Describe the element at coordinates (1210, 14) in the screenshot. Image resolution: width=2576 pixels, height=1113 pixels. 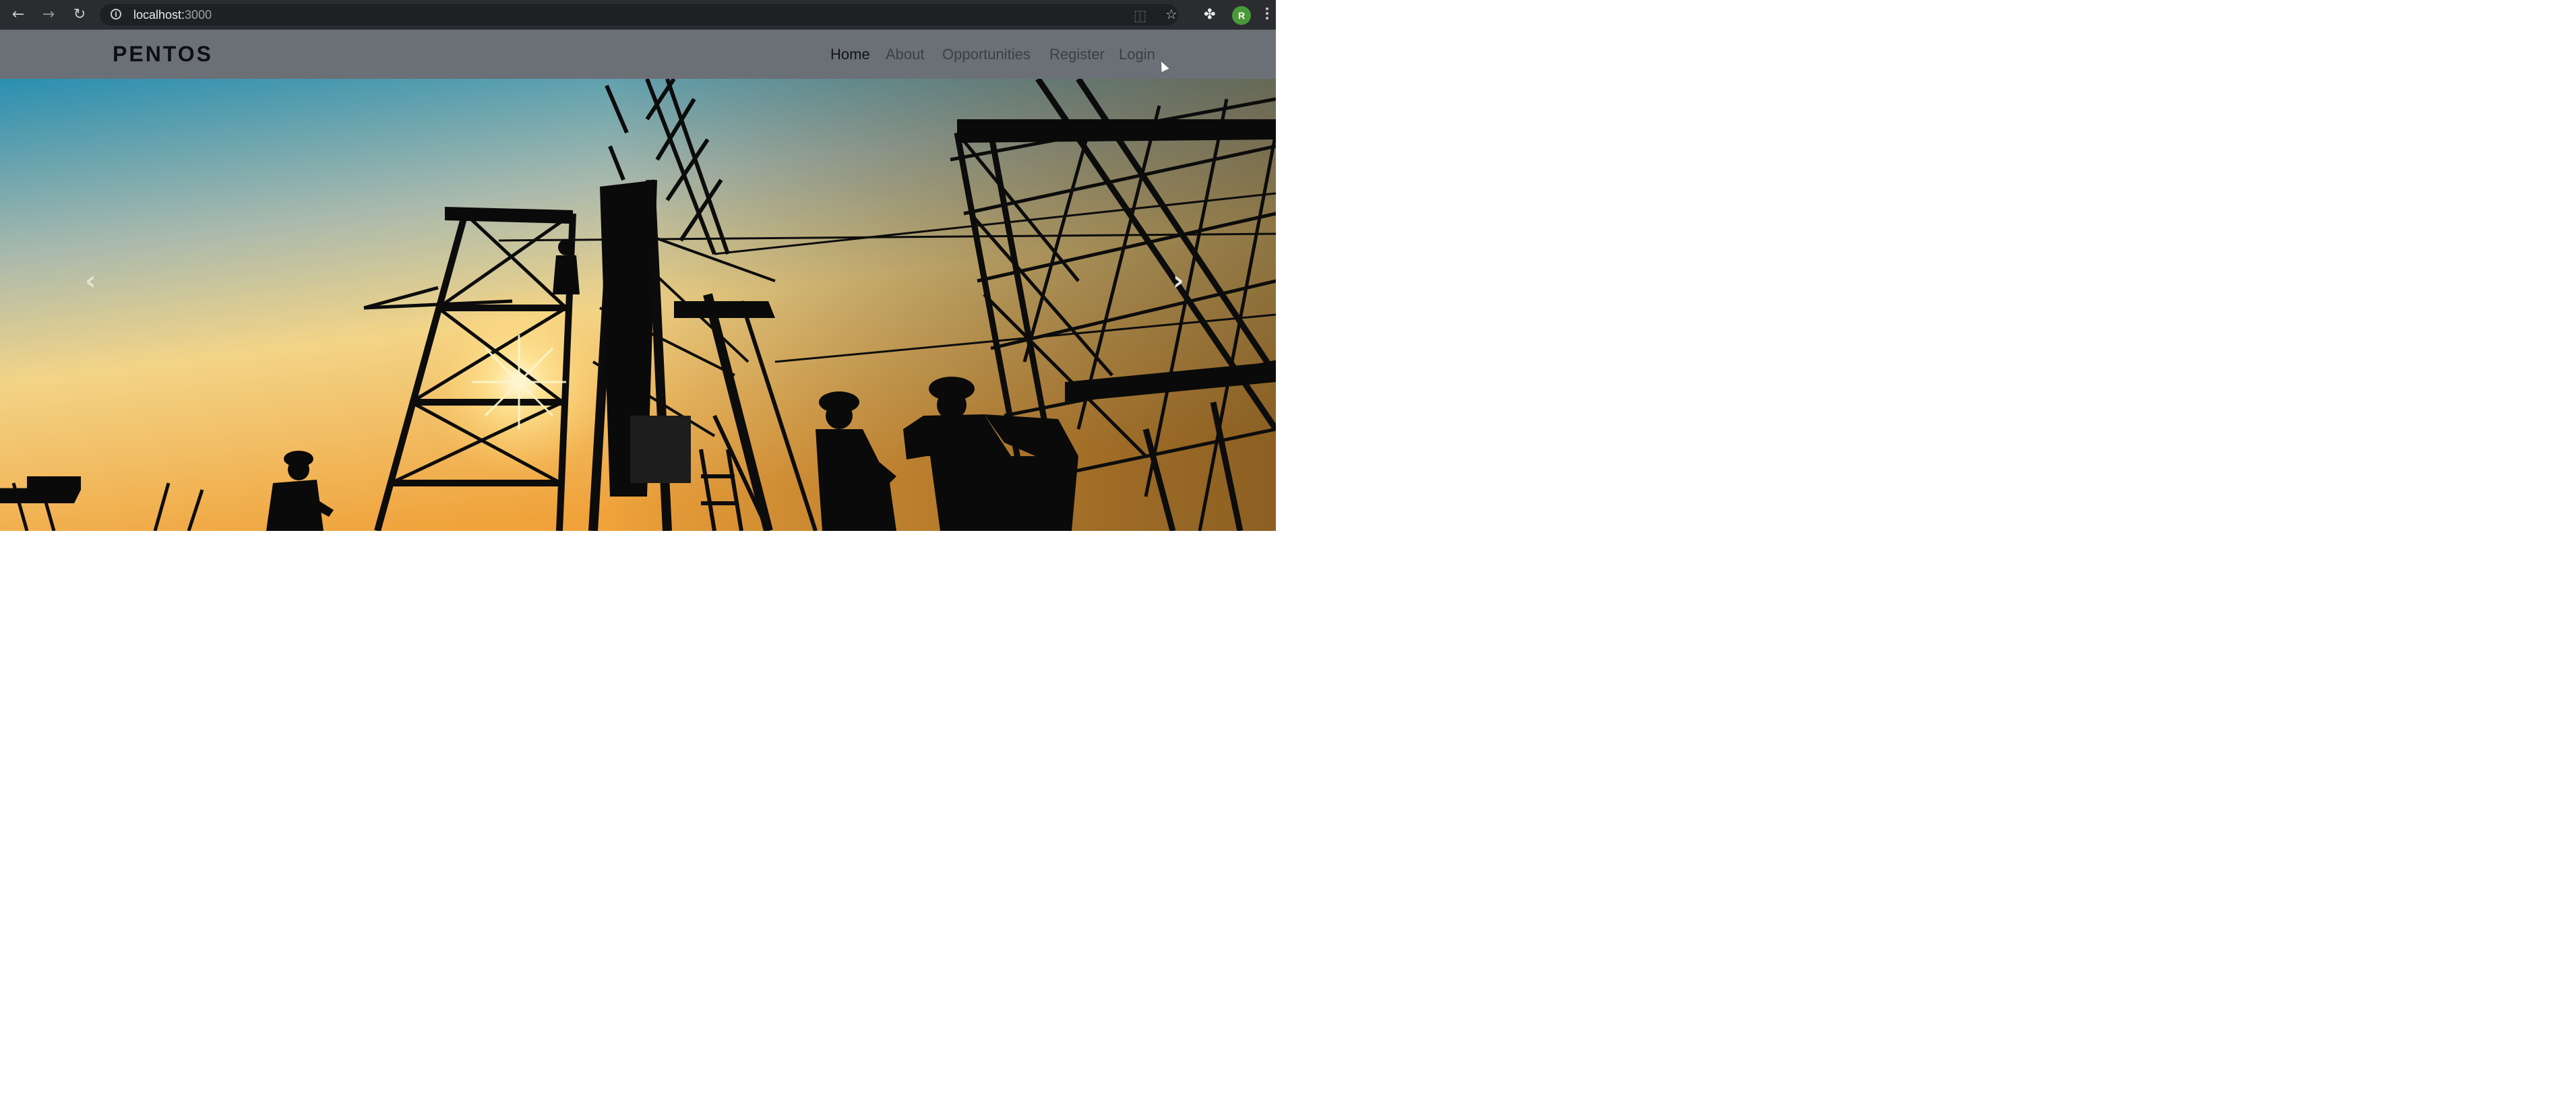
I see `extensions-icon: ✤` at that location.